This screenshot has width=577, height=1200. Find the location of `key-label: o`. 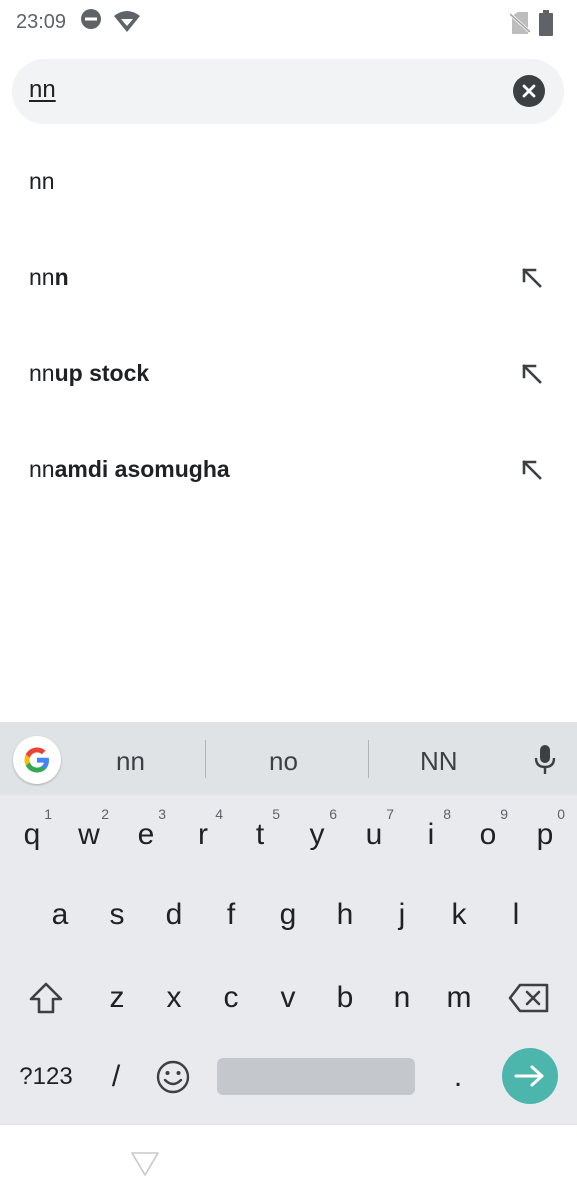

key-label: o is located at coordinates (488, 834).